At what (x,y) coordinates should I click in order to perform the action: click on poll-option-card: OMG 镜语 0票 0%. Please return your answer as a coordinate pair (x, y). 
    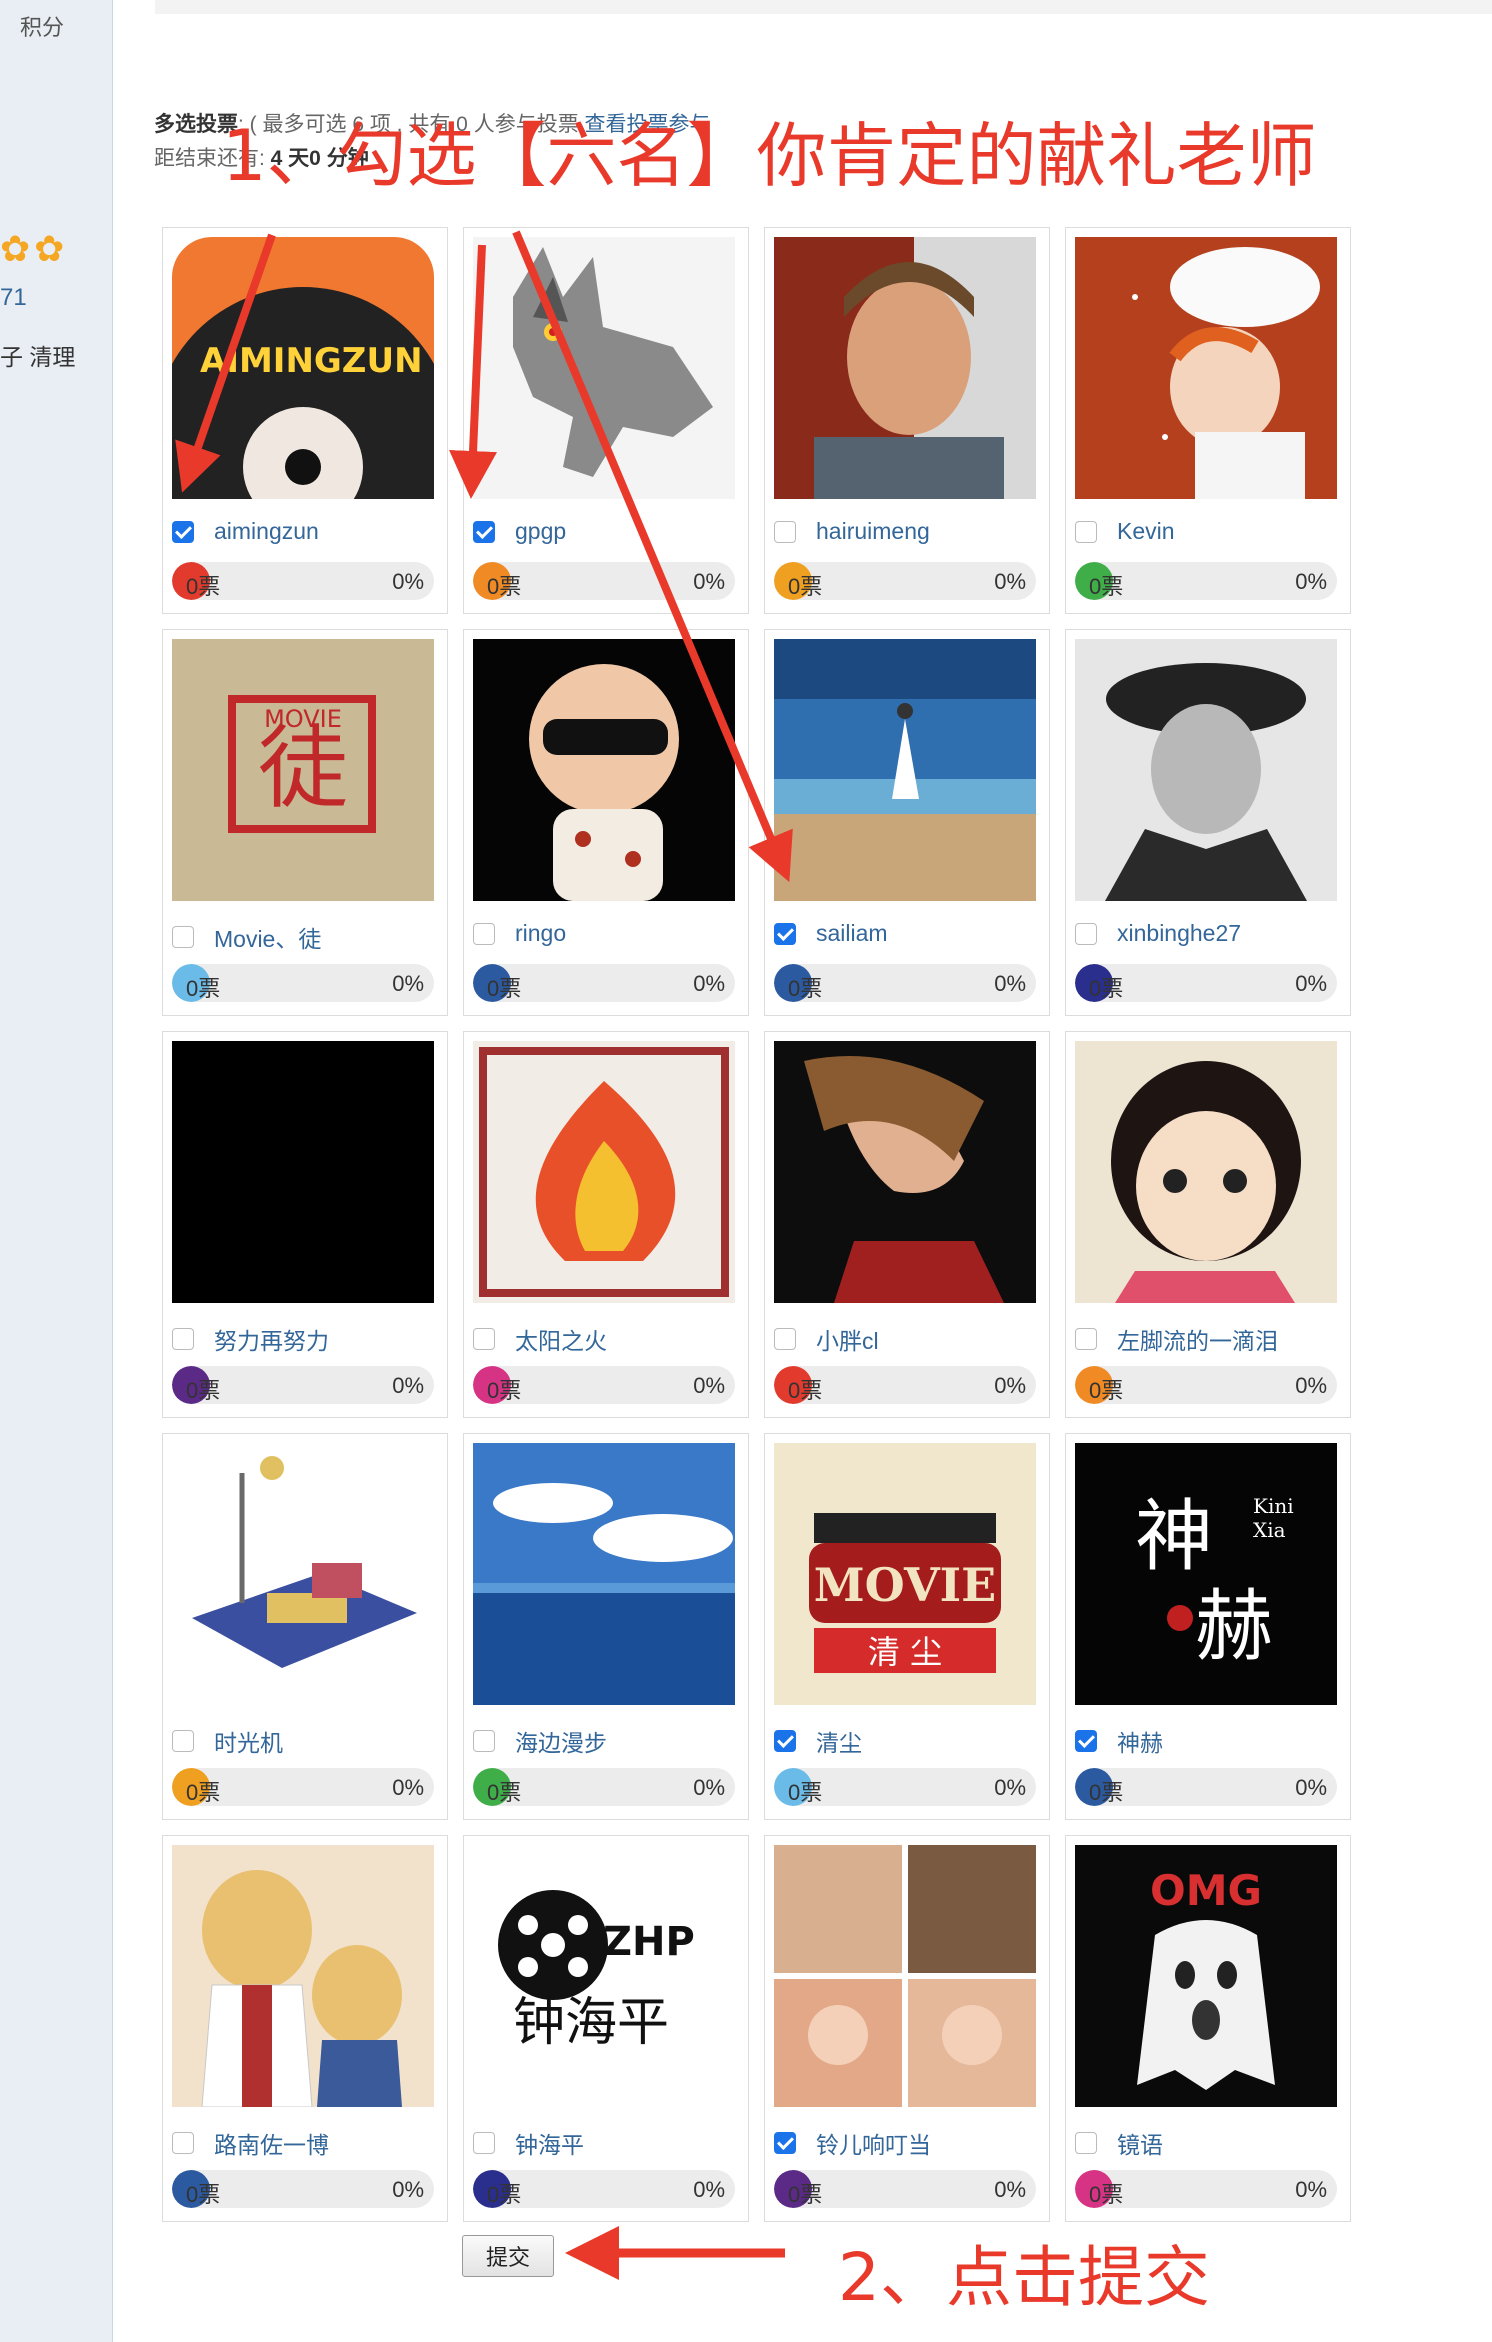
    Looking at the image, I should click on (1208, 2028).